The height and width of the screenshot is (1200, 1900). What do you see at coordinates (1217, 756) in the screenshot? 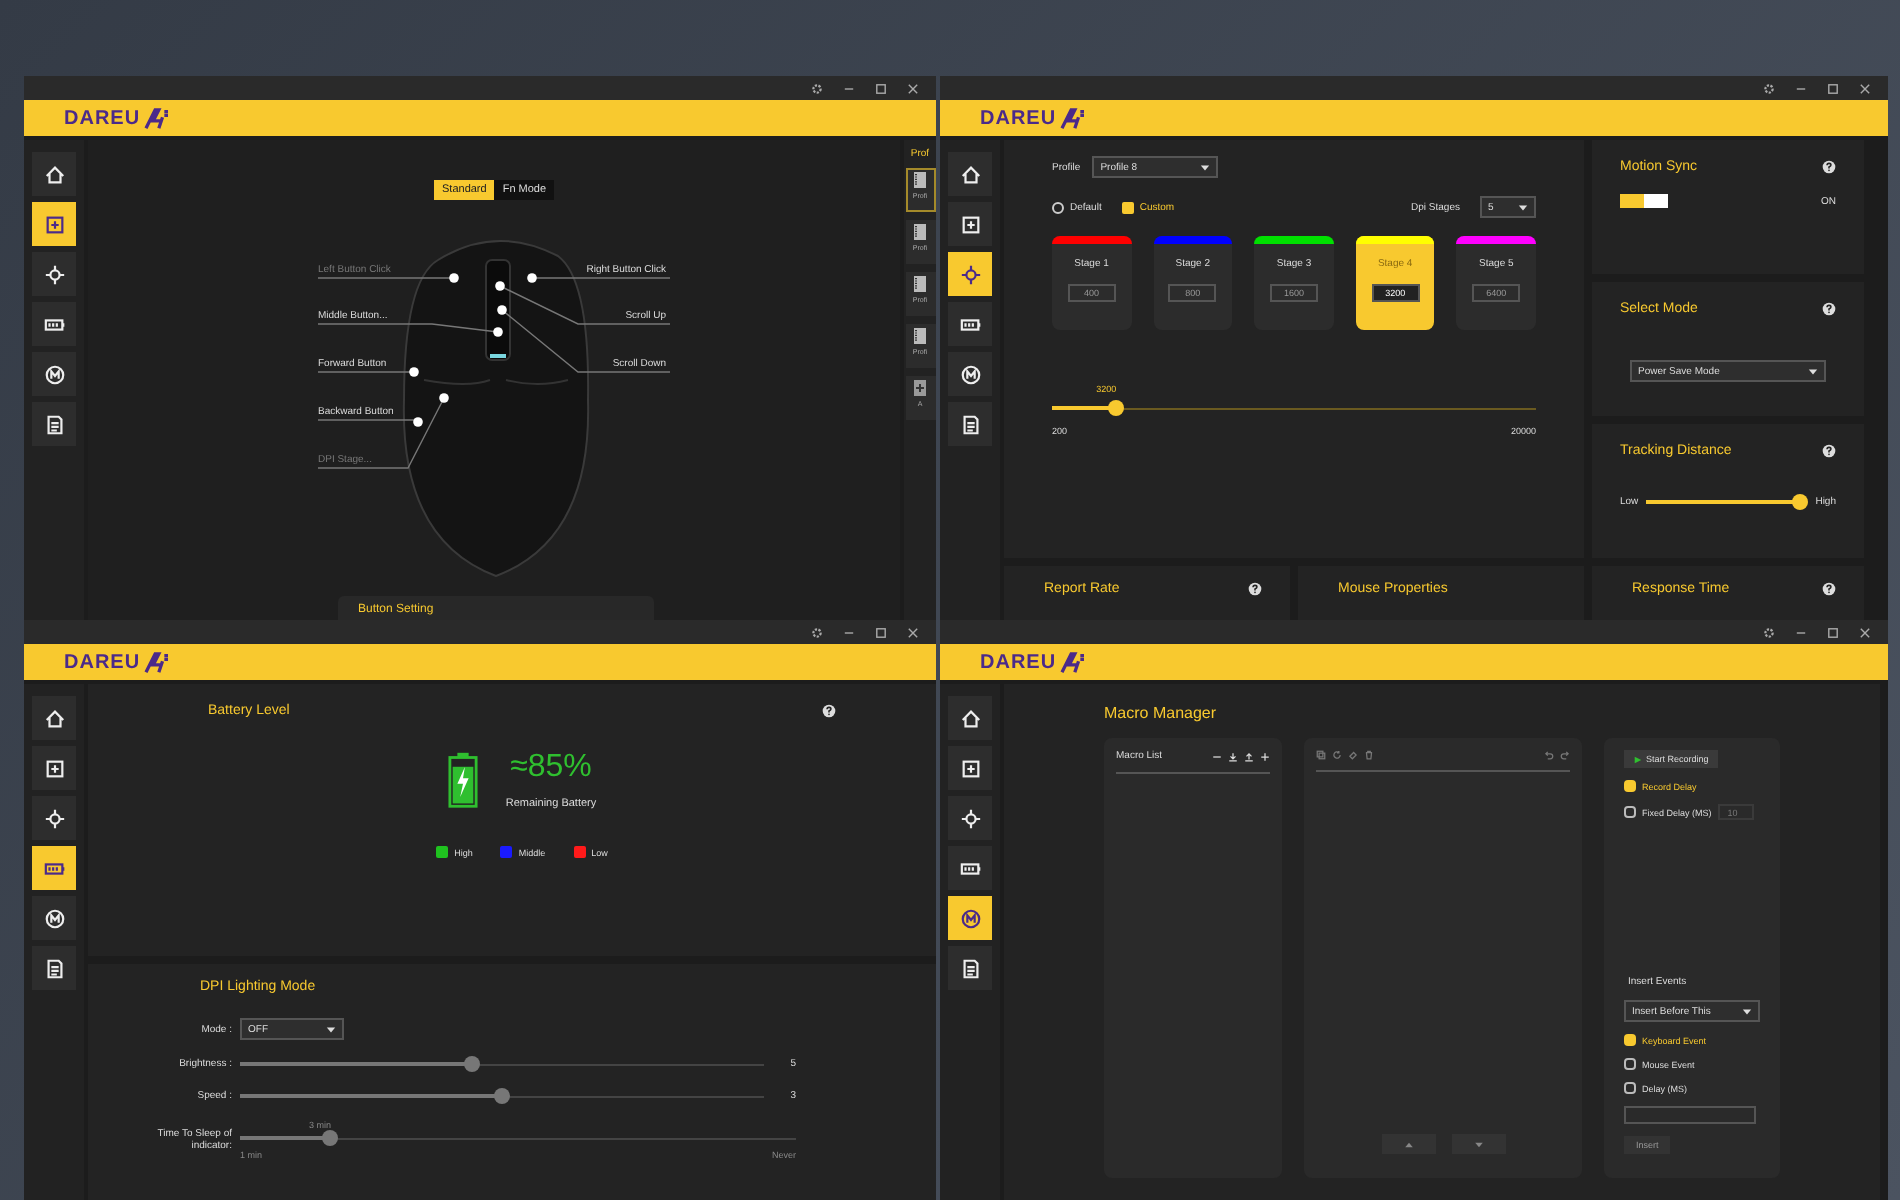
I see `minus-icon` at bounding box center [1217, 756].